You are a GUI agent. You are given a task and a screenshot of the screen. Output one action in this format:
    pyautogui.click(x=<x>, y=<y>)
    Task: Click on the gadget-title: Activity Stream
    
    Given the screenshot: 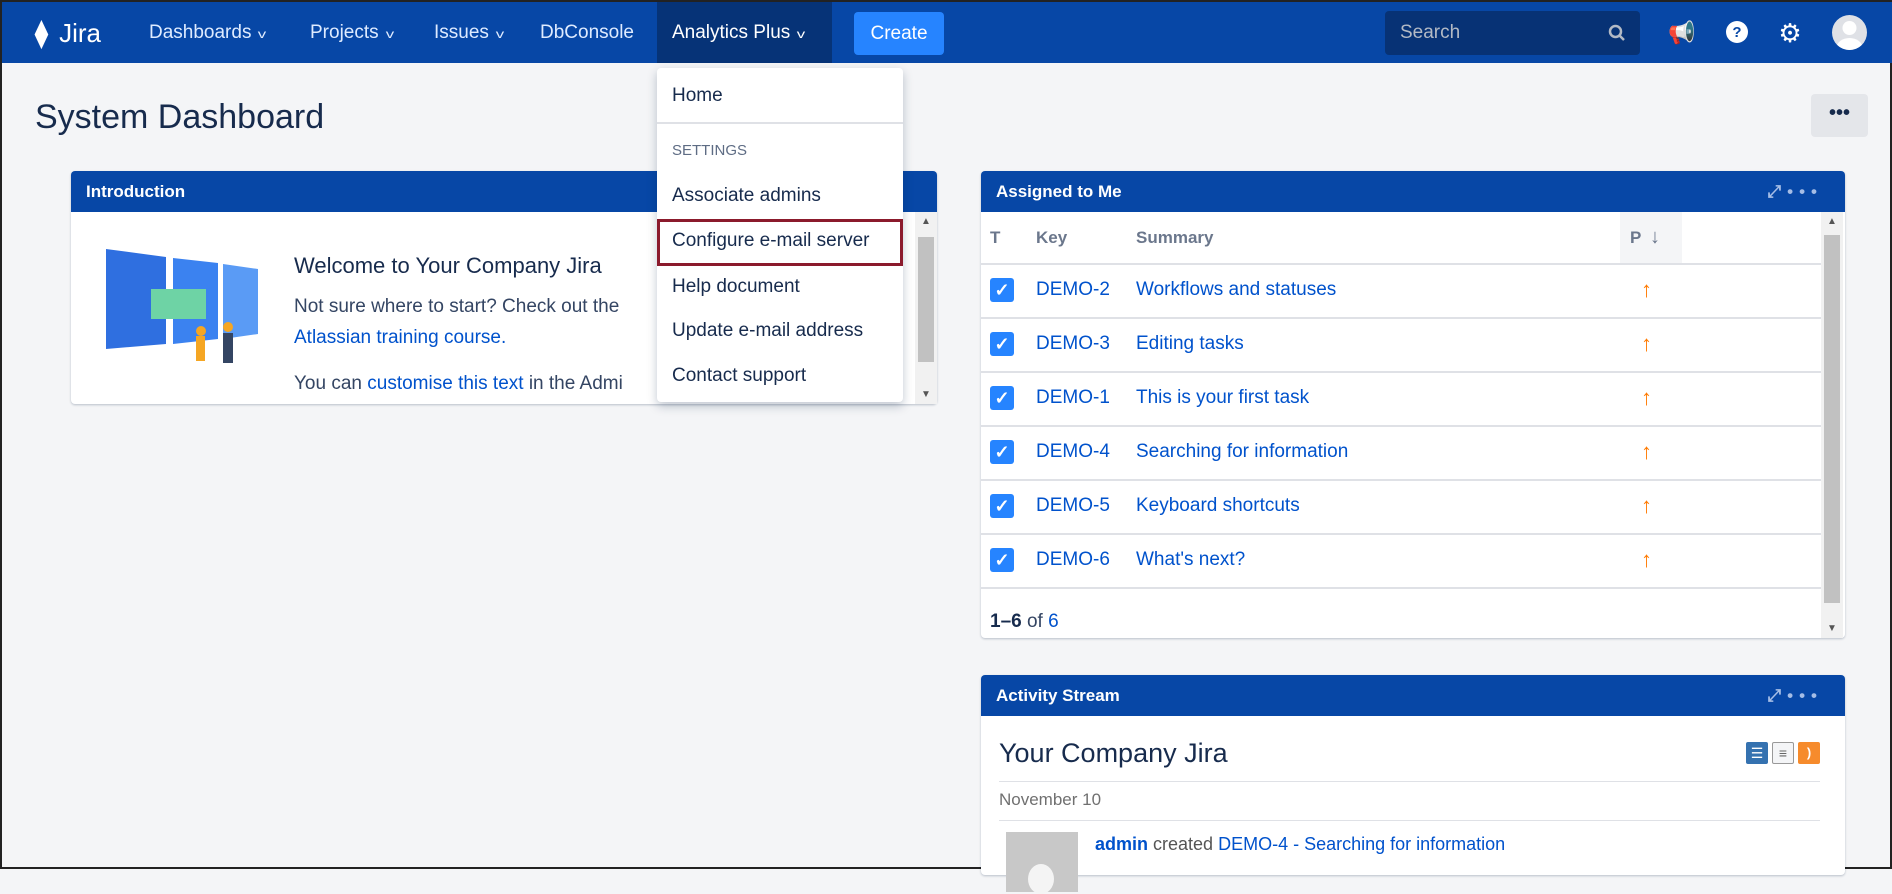 What is the action you would take?
    pyautogui.click(x=1058, y=695)
    